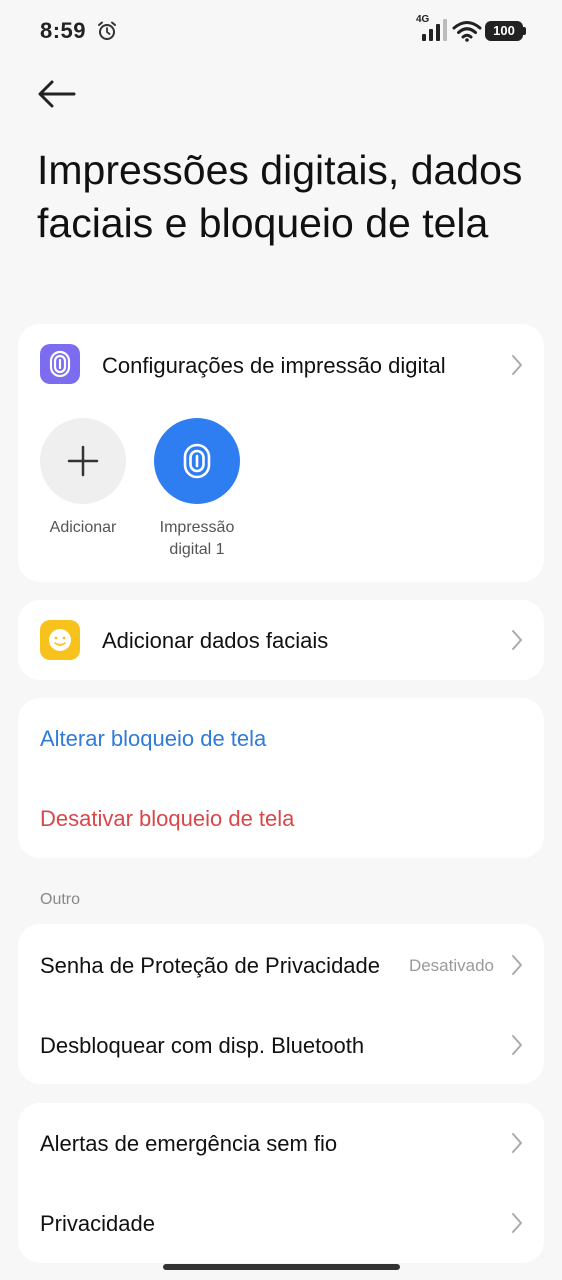 The height and width of the screenshot is (1280, 562). Describe the element at coordinates (281, 31) in the screenshot. I see `status-bar: 8:59 4G 100` at that location.